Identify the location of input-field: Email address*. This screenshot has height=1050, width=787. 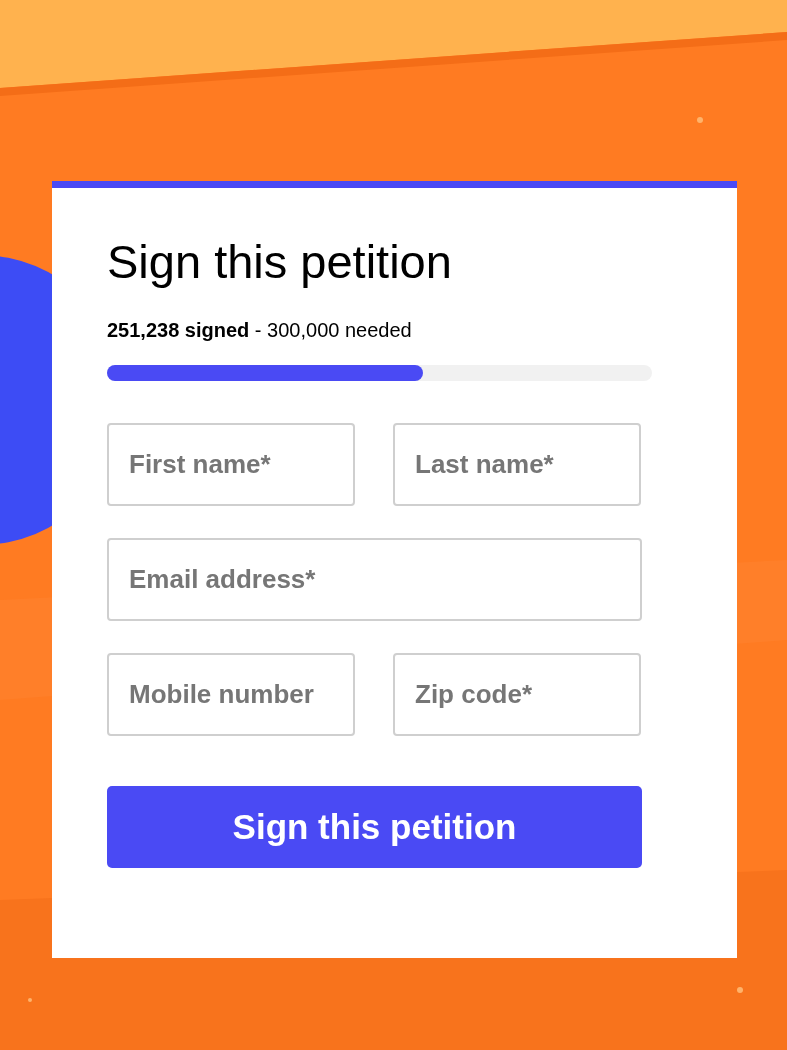
(374, 579).